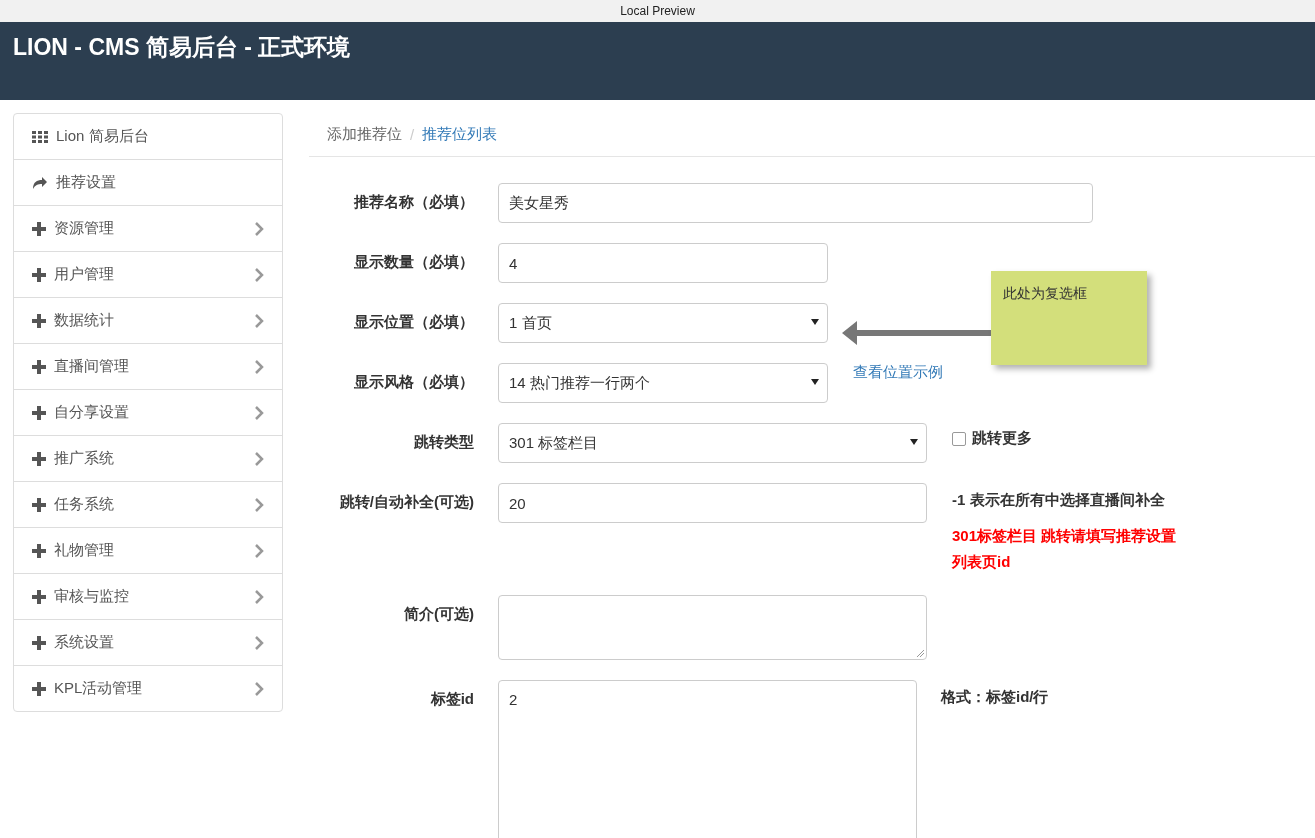  Describe the element at coordinates (40, 182) in the screenshot. I see `share-arrow-icon` at that location.